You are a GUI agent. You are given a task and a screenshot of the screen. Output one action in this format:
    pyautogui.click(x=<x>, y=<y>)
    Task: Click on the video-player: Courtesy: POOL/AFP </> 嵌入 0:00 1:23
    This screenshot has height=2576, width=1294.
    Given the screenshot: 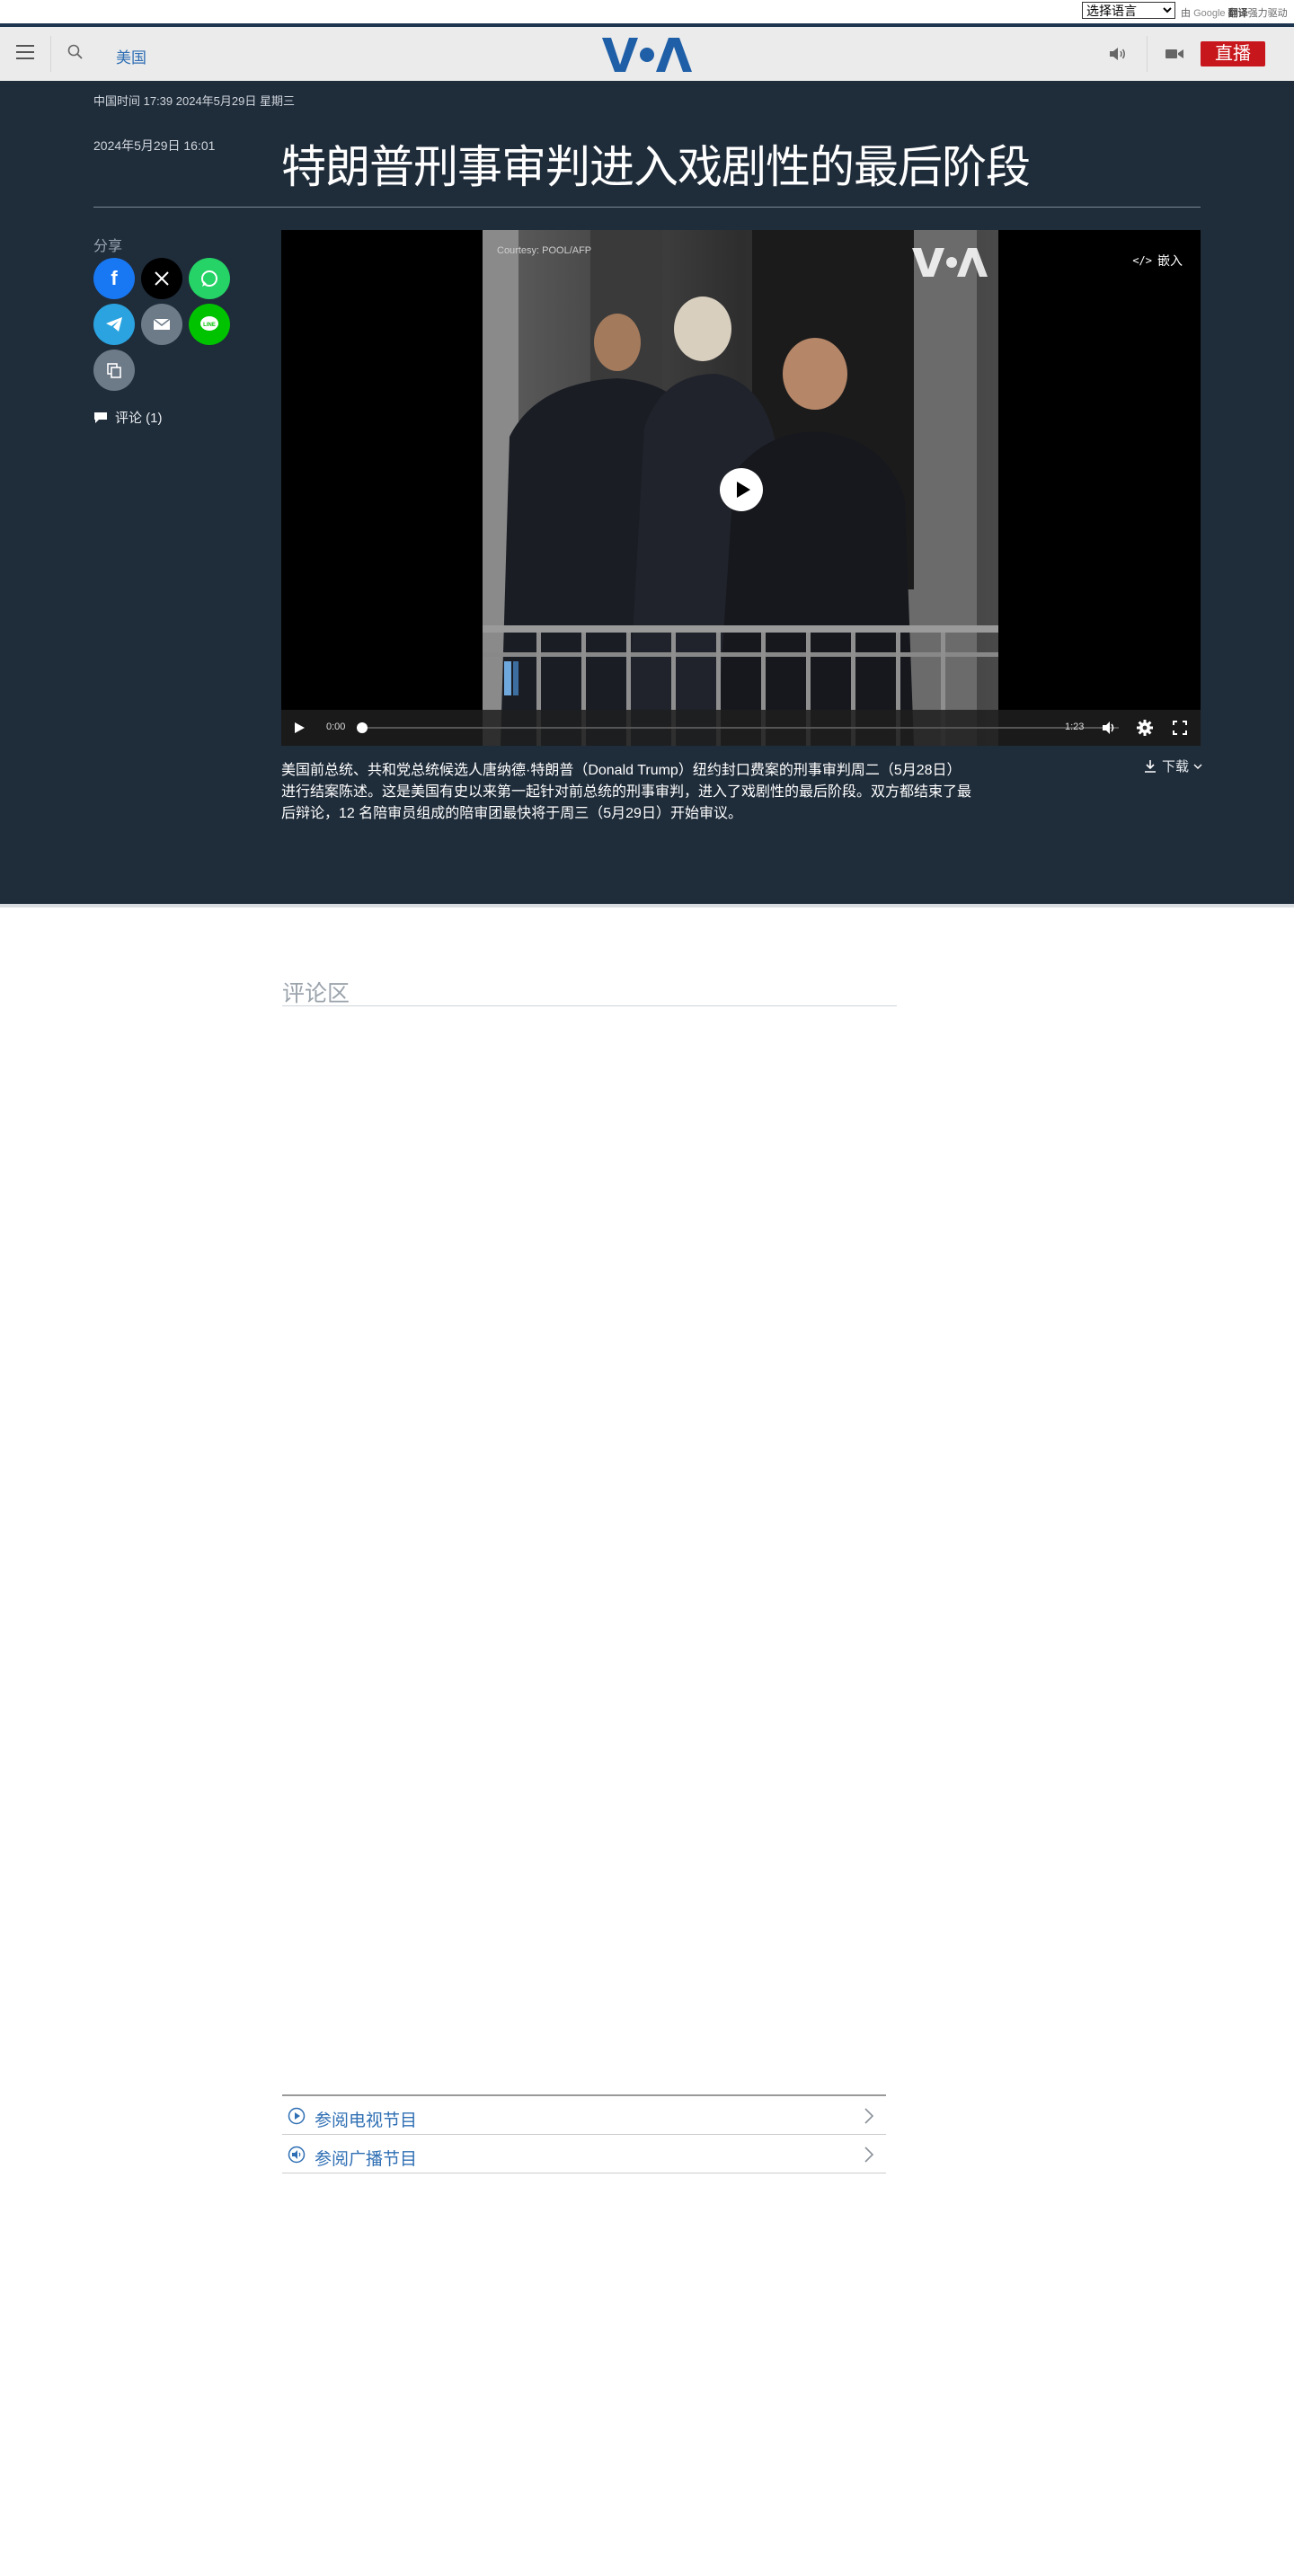 What is the action you would take?
    pyautogui.click(x=741, y=488)
    